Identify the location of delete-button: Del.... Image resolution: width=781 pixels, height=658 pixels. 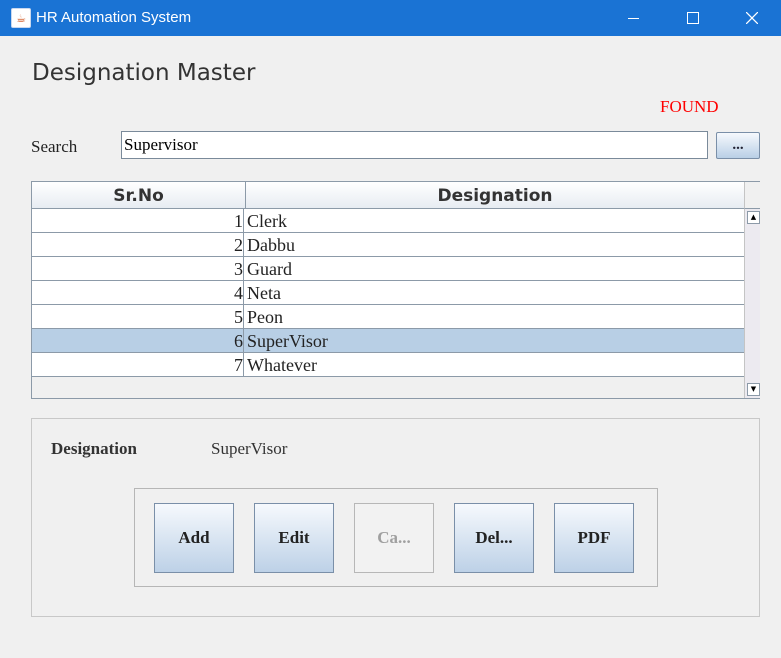
(494, 538).